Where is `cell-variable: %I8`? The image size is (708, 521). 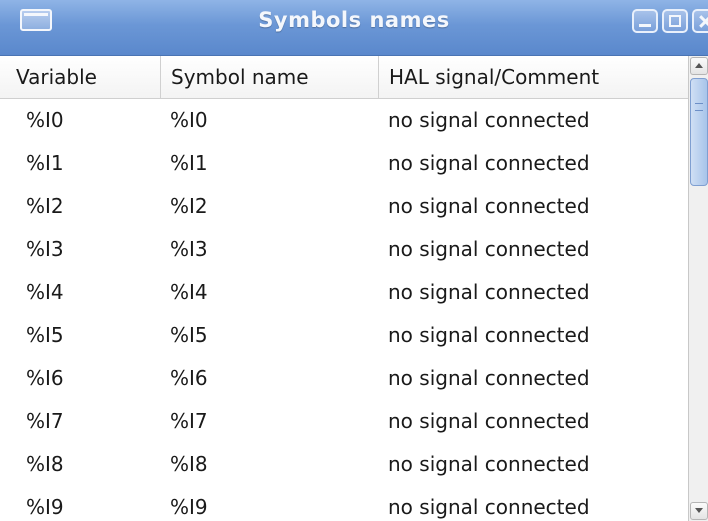 cell-variable: %I8 is located at coordinates (45, 464).